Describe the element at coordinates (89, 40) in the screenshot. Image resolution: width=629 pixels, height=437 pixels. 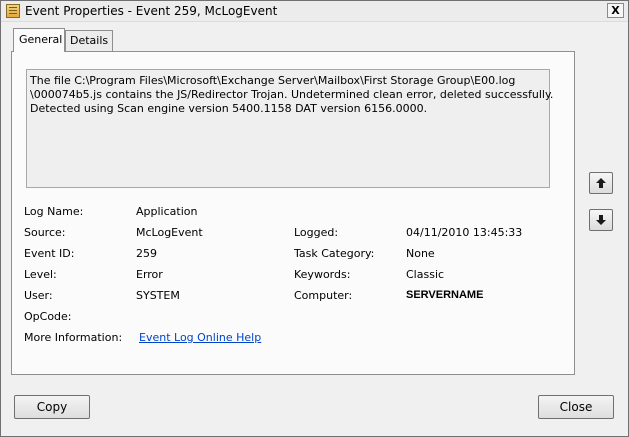
I see `tab-details: Details` at that location.